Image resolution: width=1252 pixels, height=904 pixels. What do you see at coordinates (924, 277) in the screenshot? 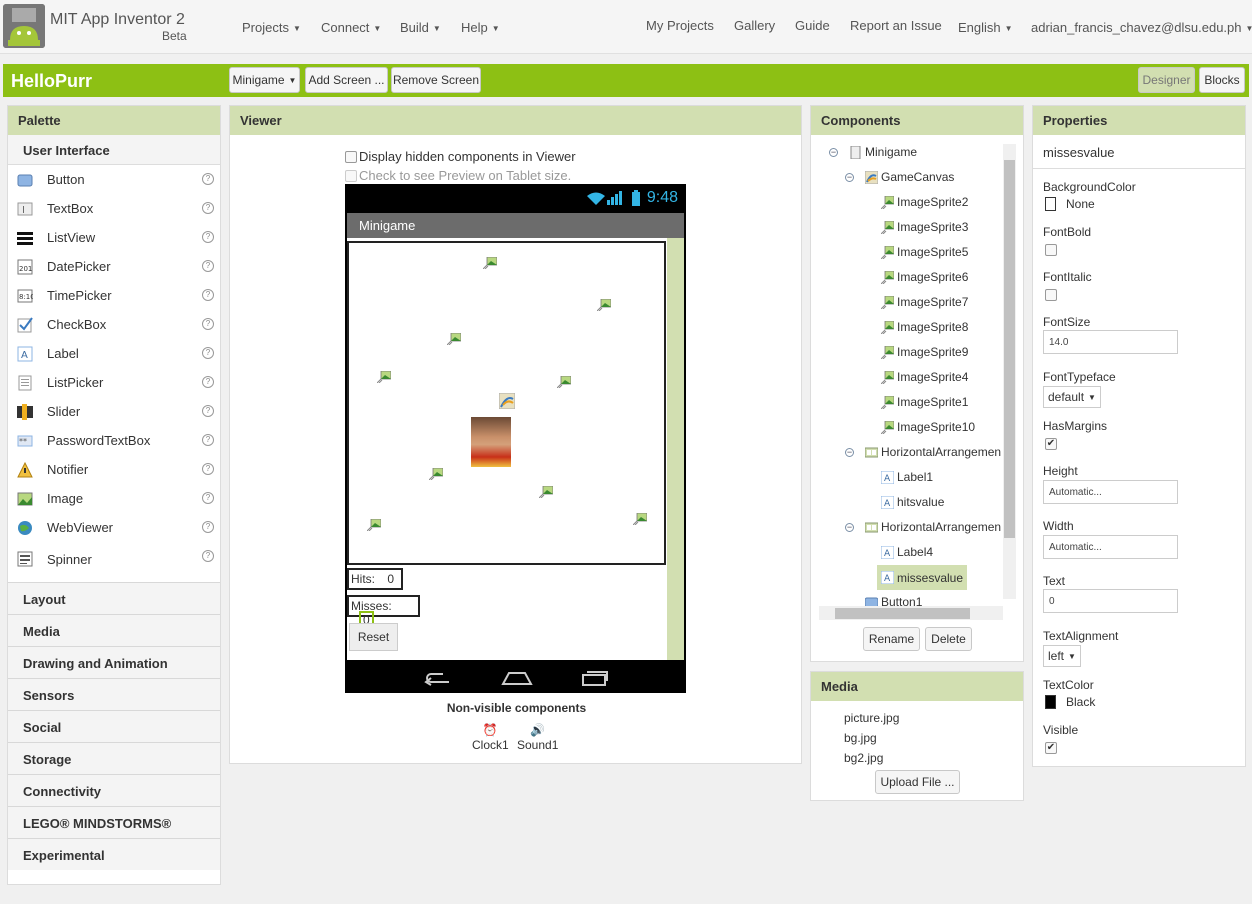
I see `tree-node: ImageSprite6` at bounding box center [924, 277].